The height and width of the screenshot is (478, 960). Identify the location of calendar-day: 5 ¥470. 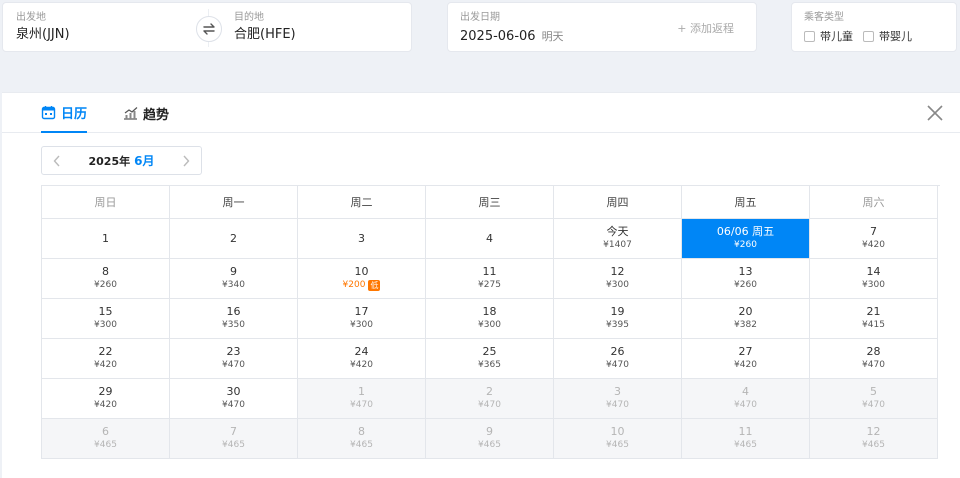
(874, 399).